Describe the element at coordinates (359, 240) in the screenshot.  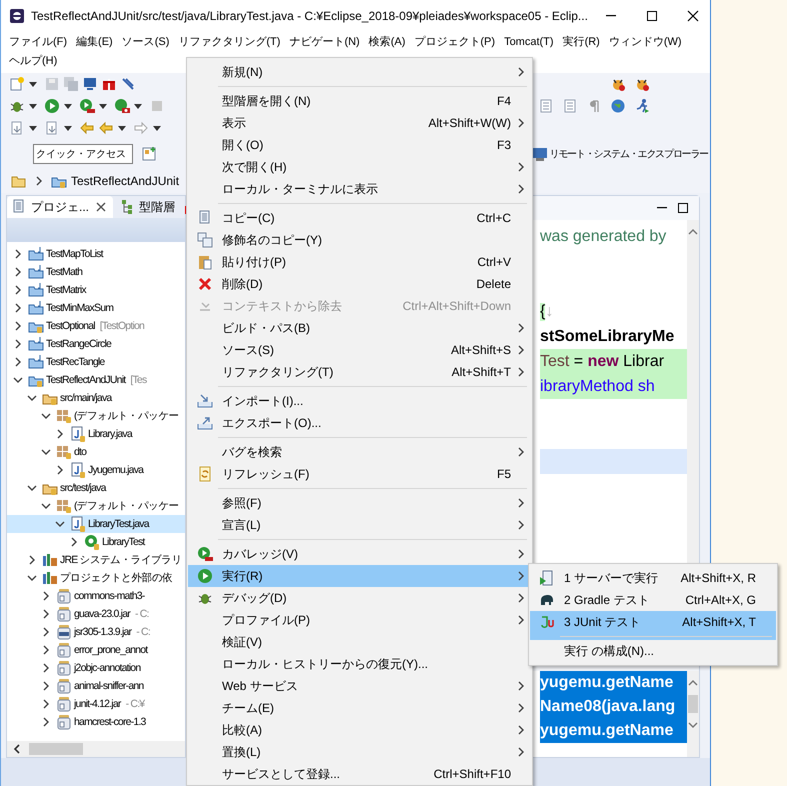
I see `menu-item: 修飾名のコピー(Y)` at that location.